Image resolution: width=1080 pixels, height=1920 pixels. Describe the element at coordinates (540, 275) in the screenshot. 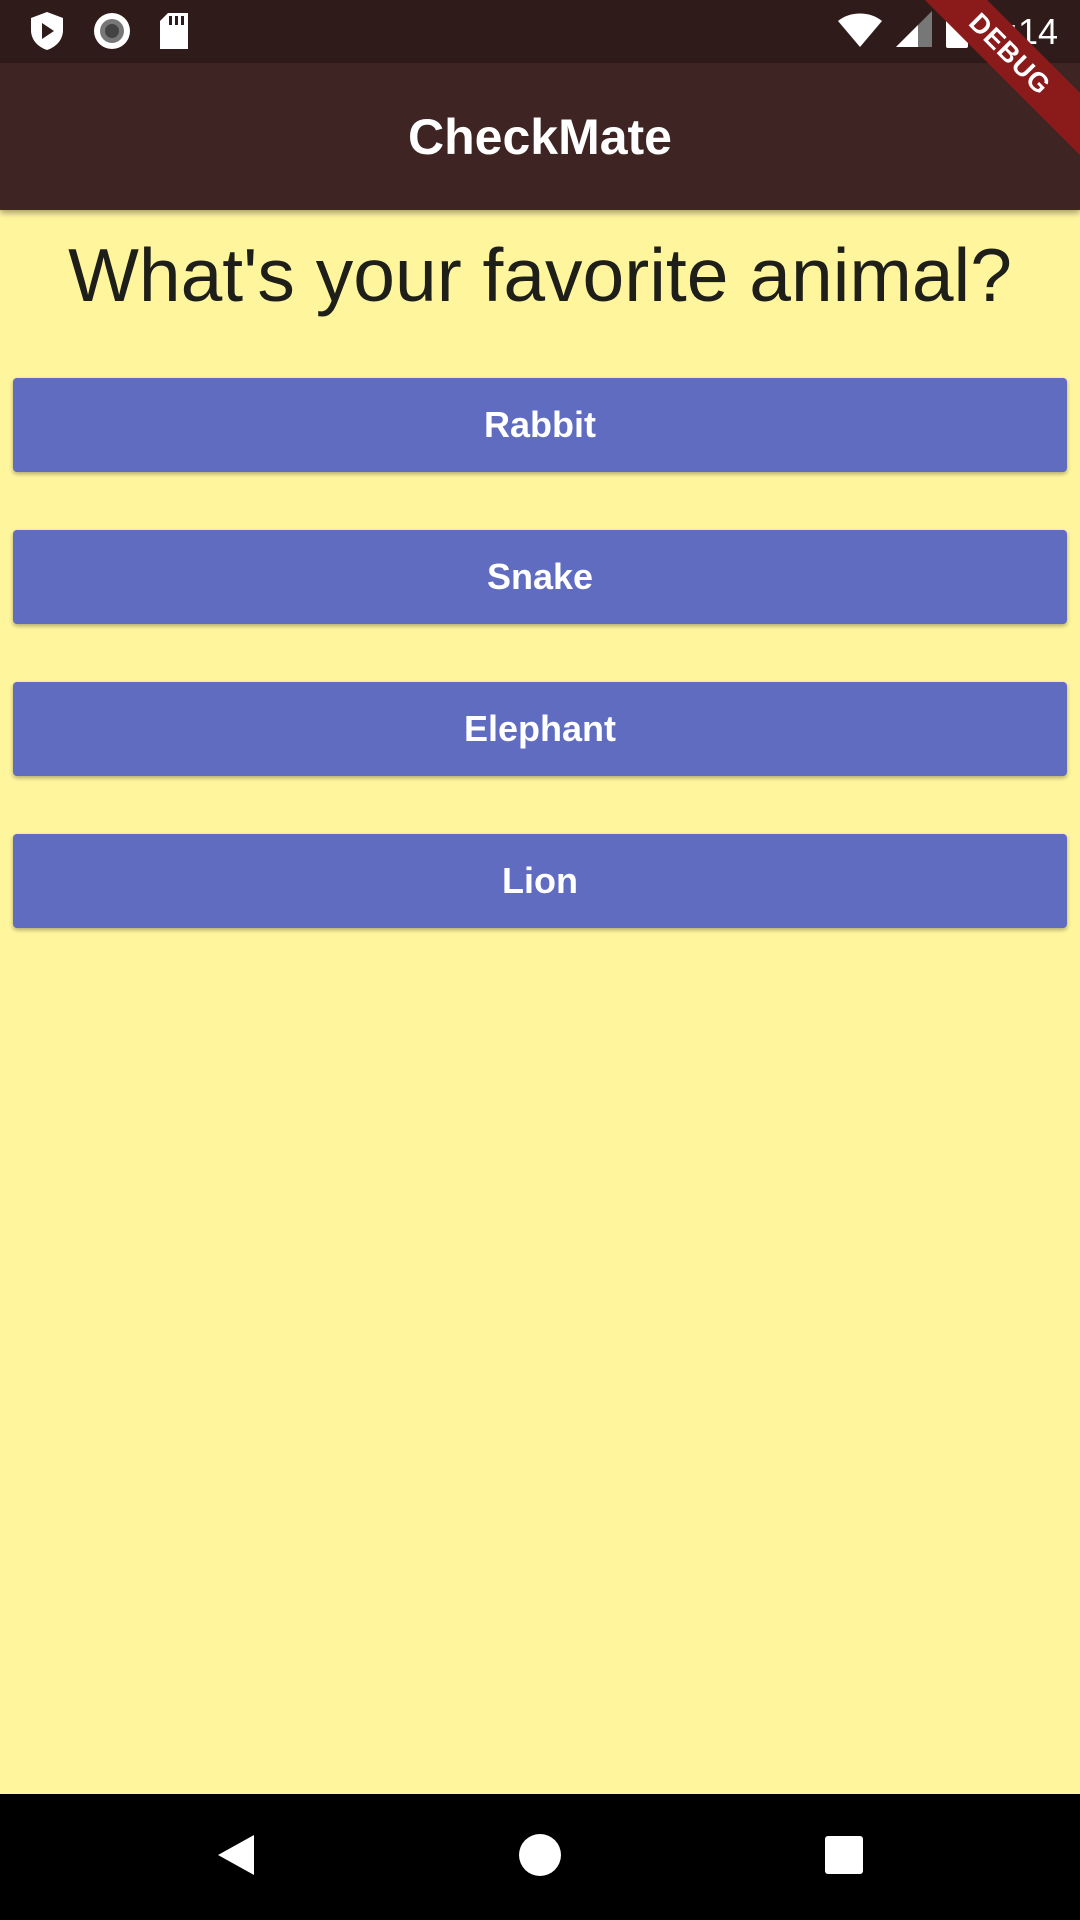

I see `question-title: What's your favorite animal?` at that location.